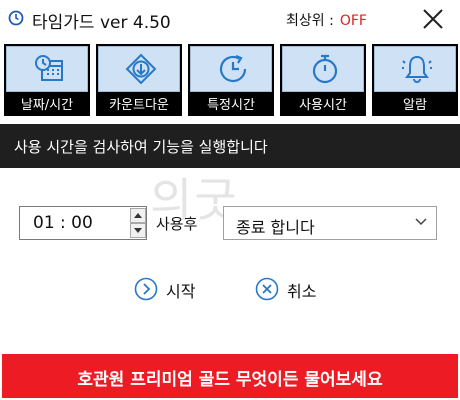  What do you see at coordinates (310, 21) in the screenshot?
I see `topmost-label: 최상위 :` at bounding box center [310, 21].